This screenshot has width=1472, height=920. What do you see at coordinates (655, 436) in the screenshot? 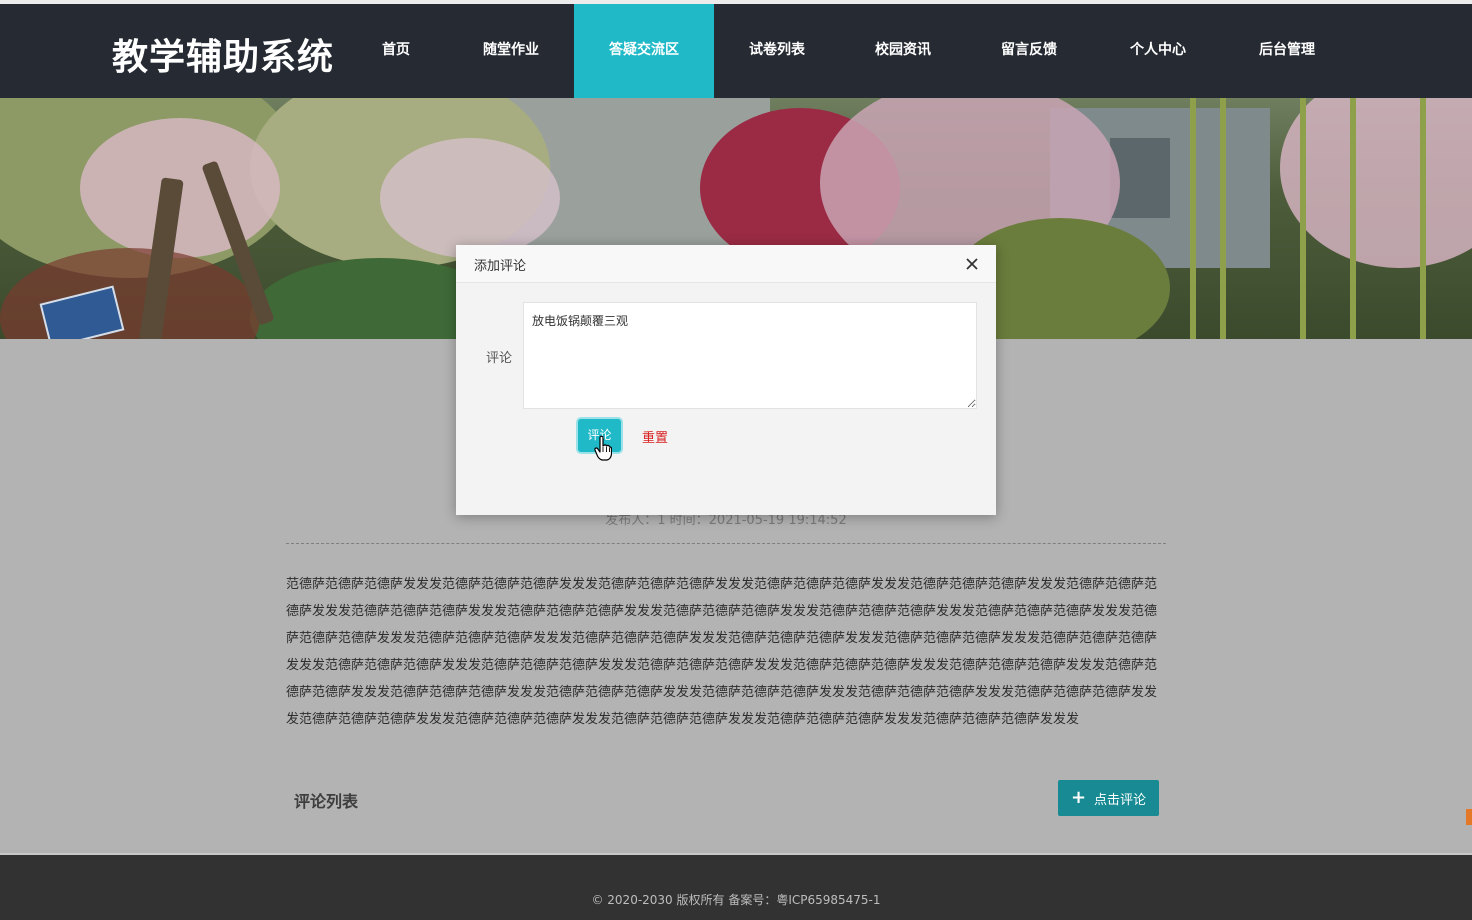
I see `reset-button: 重置` at bounding box center [655, 436].